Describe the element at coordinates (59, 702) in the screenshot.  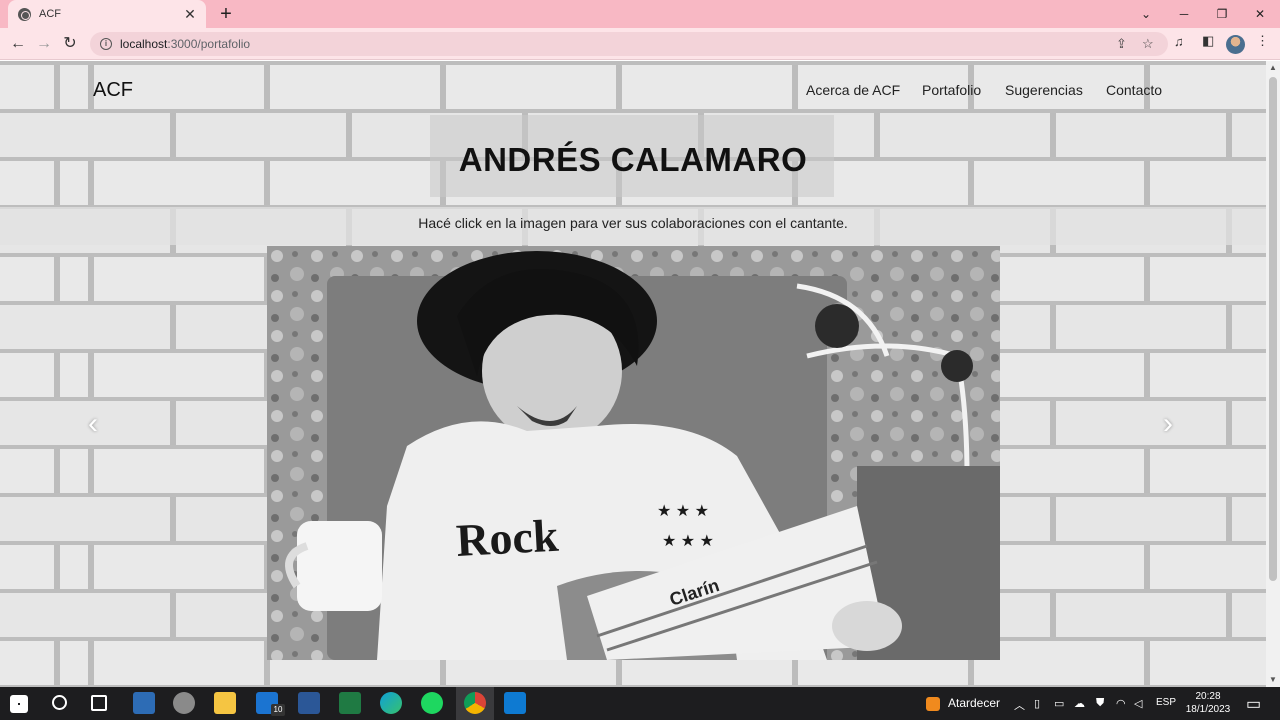
I see `search-icon` at that location.